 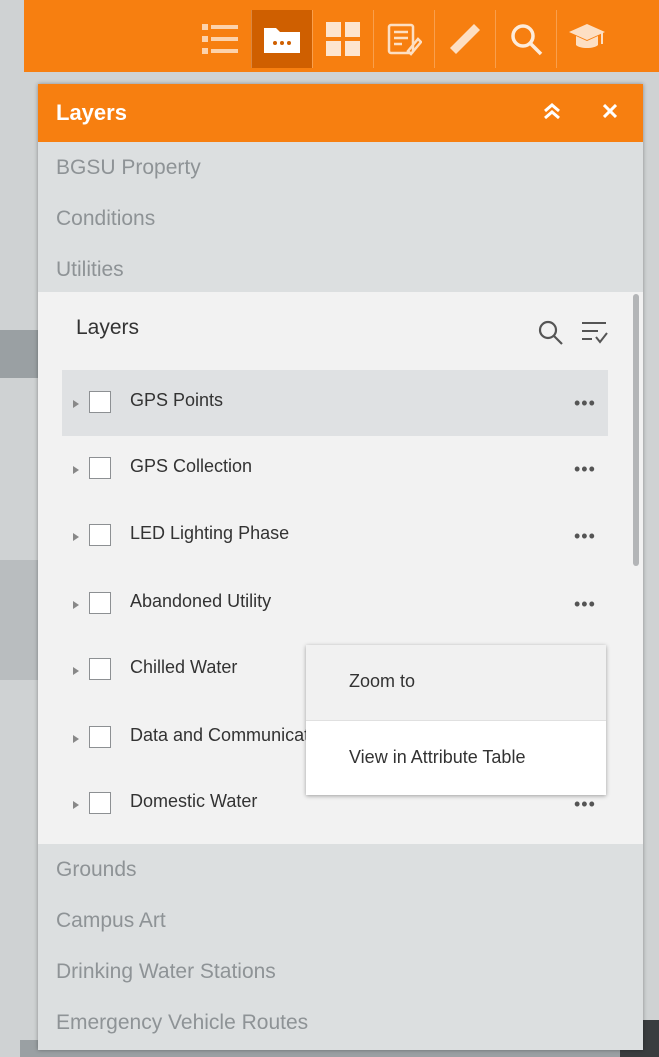 I want to click on layer-name: Abandoned Utility, so click(x=201, y=601).